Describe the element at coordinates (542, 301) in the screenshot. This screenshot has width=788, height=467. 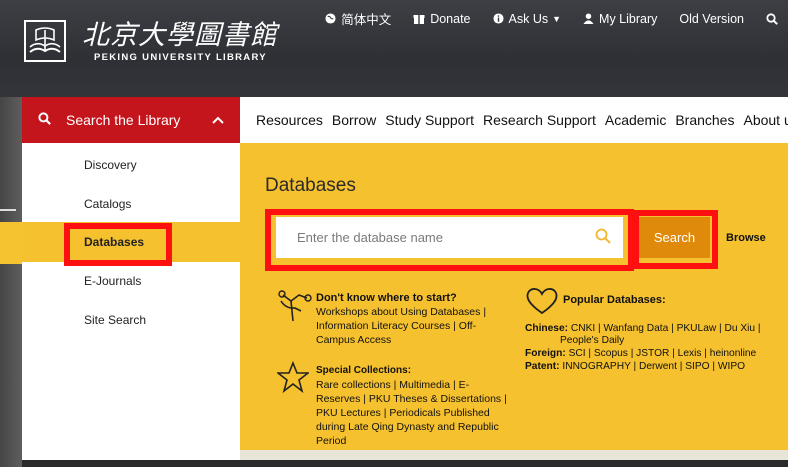
I see `heart-icon` at that location.